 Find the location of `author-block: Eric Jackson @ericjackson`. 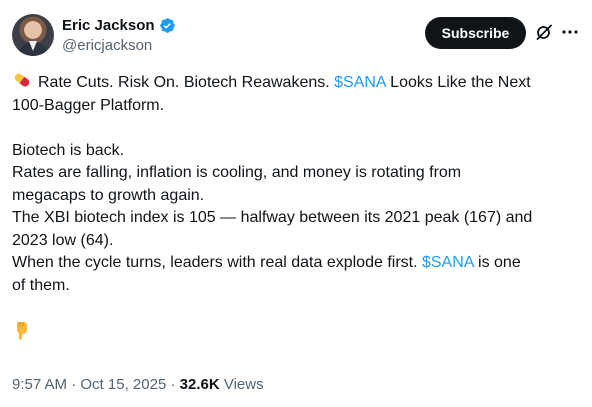

author-block: Eric Jackson @ericjackson is located at coordinates (119, 35).